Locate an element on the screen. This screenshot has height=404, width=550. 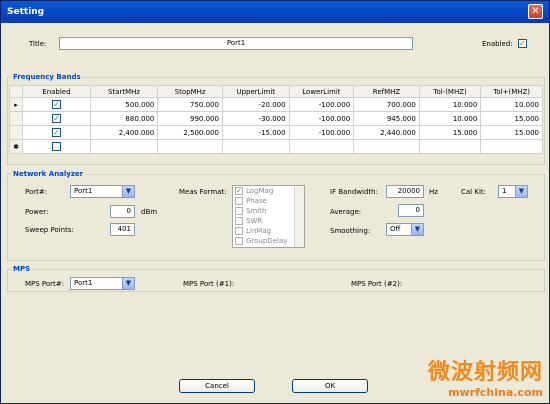
smoothing-select: Off ▼ is located at coordinates (405, 229).